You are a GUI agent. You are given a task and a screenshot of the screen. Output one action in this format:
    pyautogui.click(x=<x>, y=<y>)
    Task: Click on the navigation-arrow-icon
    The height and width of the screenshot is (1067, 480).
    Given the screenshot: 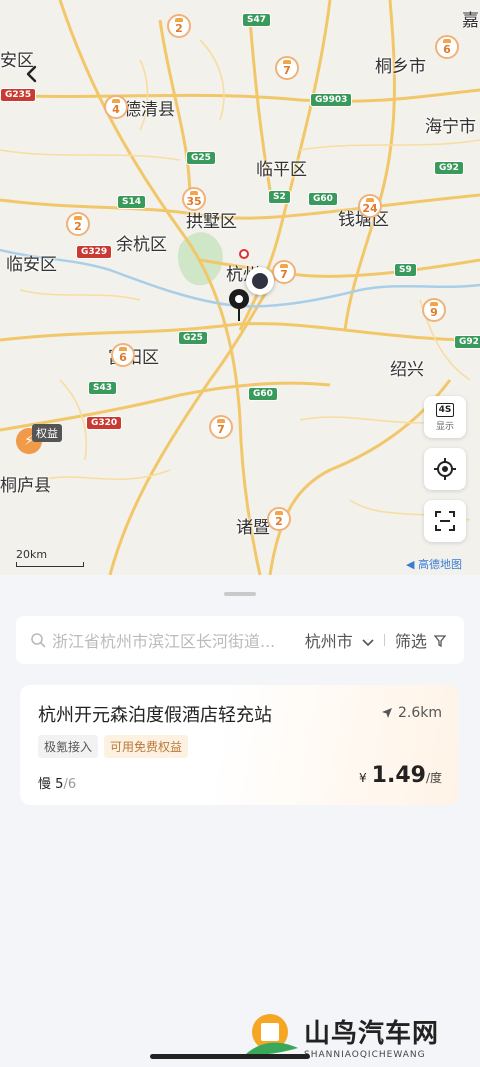 What is the action you would take?
    pyautogui.click(x=386, y=713)
    